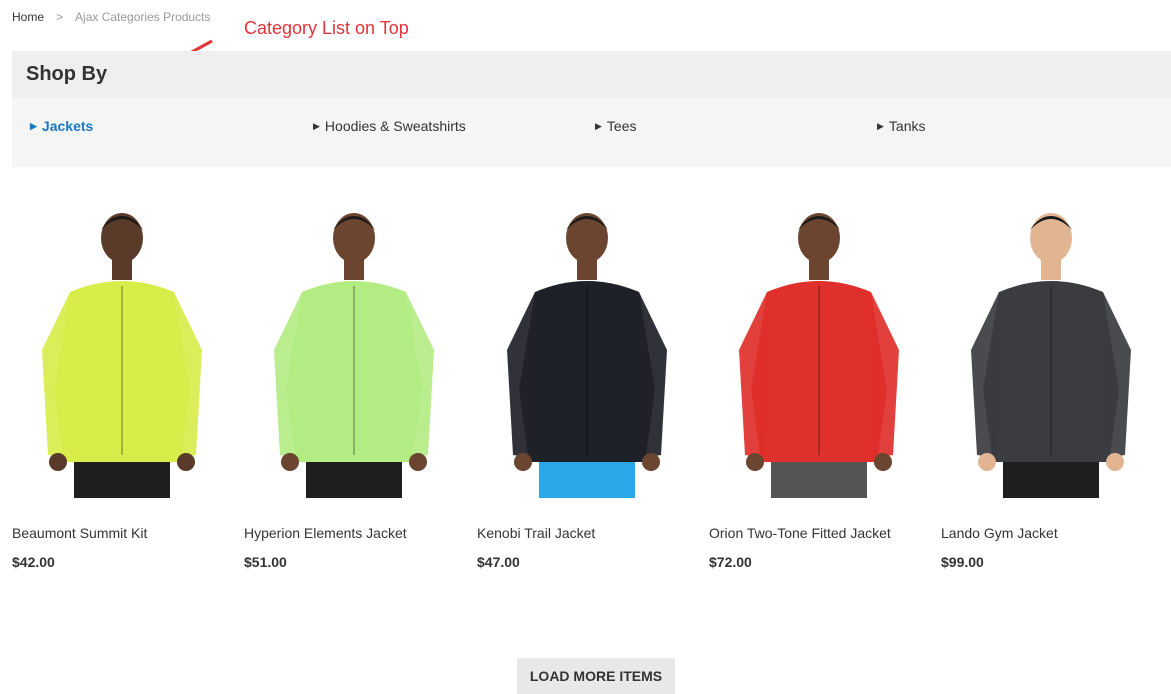  What do you see at coordinates (28, 17) in the screenshot?
I see `breadcrumb-home-link: Home` at bounding box center [28, 17].